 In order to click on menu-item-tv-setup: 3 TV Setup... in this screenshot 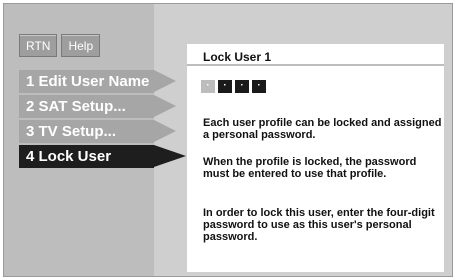, I will do `click(86, 131)`.